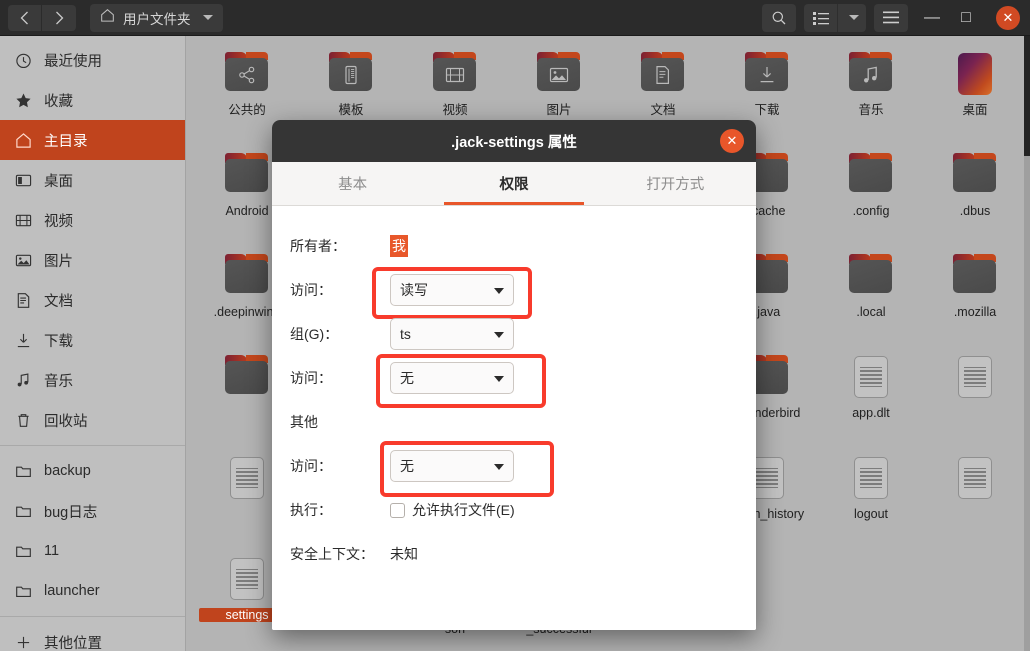 The height and width of the screenshot is (651, 1030). I want to click on dialog-tabs: 基本 权限 打开方式, so click(514, 184).